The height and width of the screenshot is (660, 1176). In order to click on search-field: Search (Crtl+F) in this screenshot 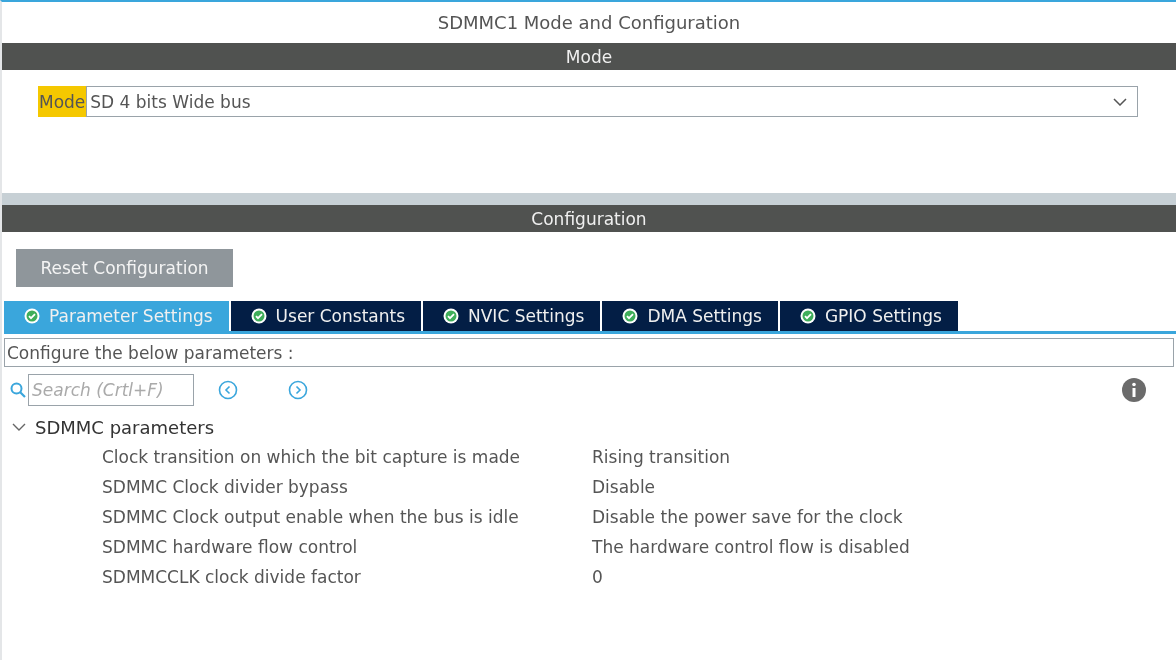, I will do `click(111, 390)`.